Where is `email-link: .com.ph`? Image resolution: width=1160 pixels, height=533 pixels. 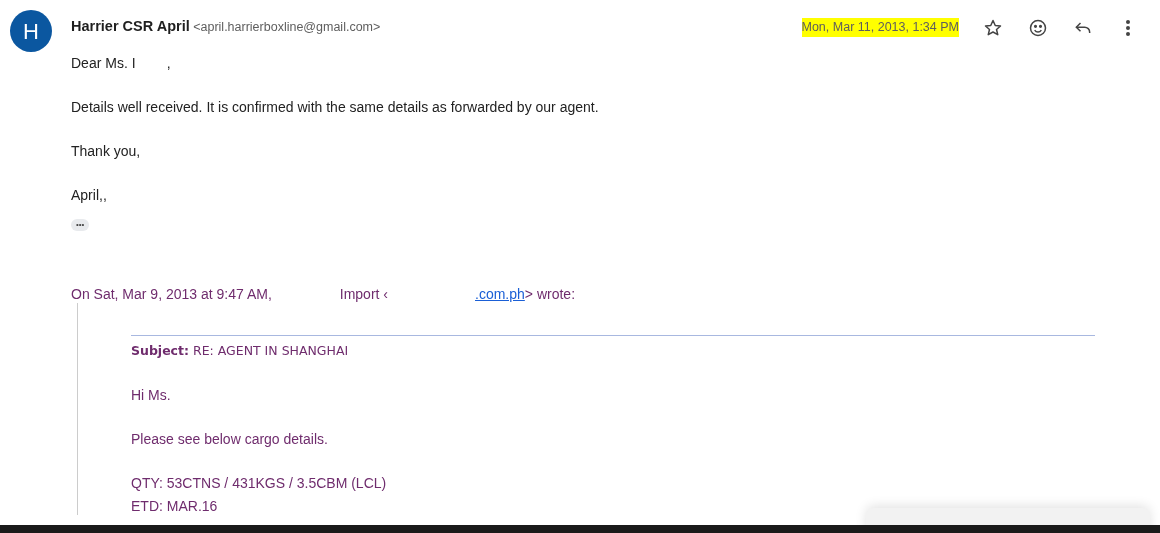
email-link: .com.ph is located at coordinates (500, 294).